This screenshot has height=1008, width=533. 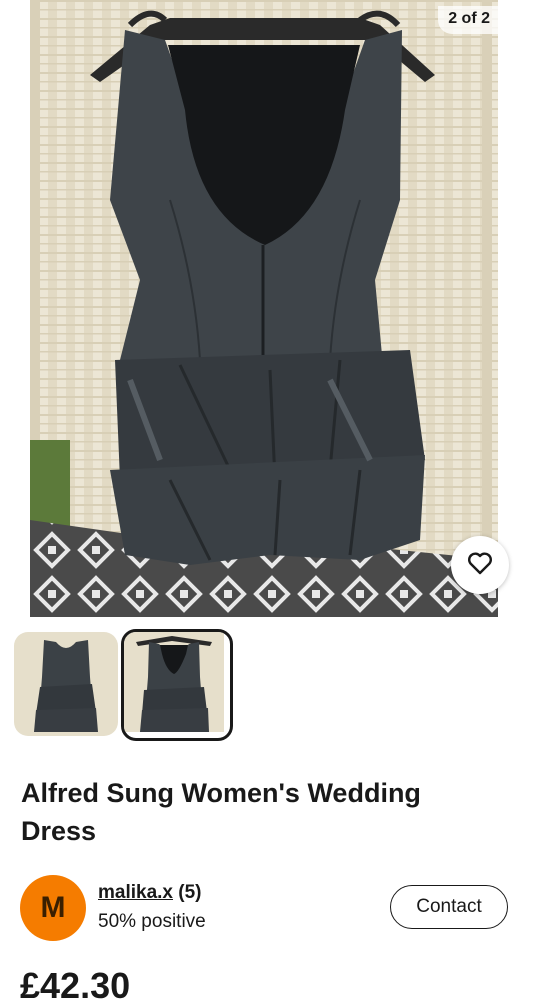 What do you see at coordinates (468, 20) in the screenshot?
I see `image-counter: 2 of 2` at bounding box center [468, 20].